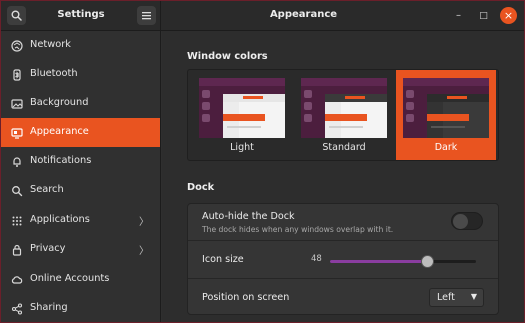 This screenshot has width=525, height=323. I want to click on sidebar-item-label: Notifications, so click(61, 160).